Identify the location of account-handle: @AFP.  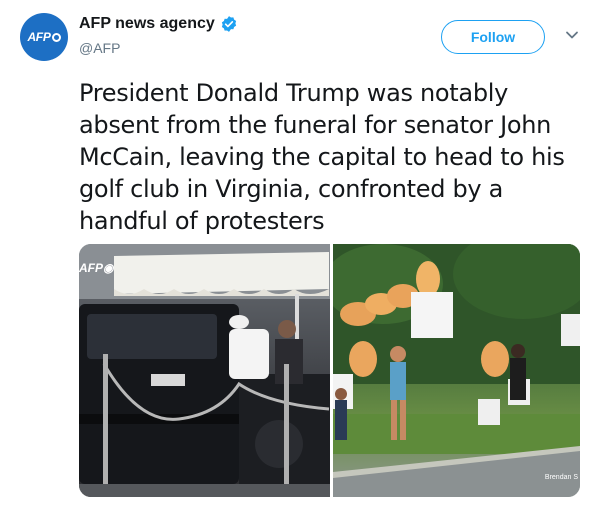
(99, 48).